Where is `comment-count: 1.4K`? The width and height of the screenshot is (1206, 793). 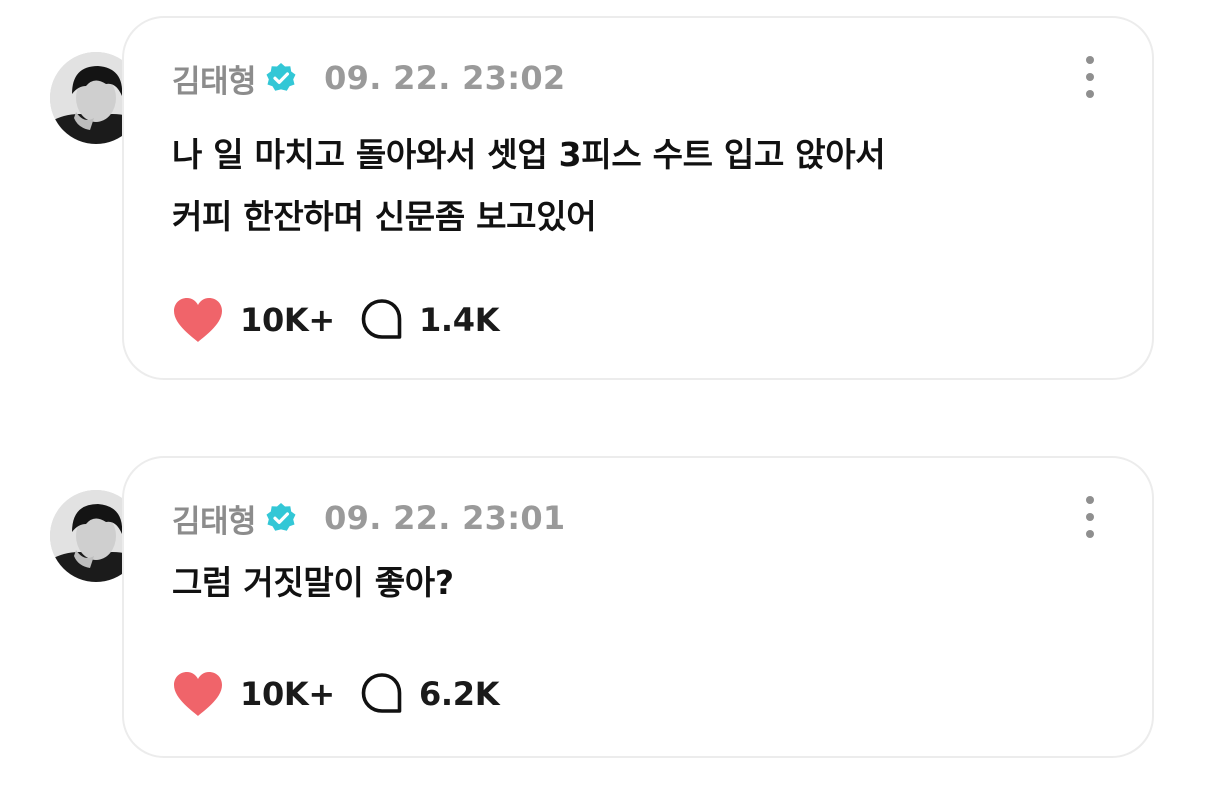
comment-count: 1.4K is located at coordinates (459, 320).